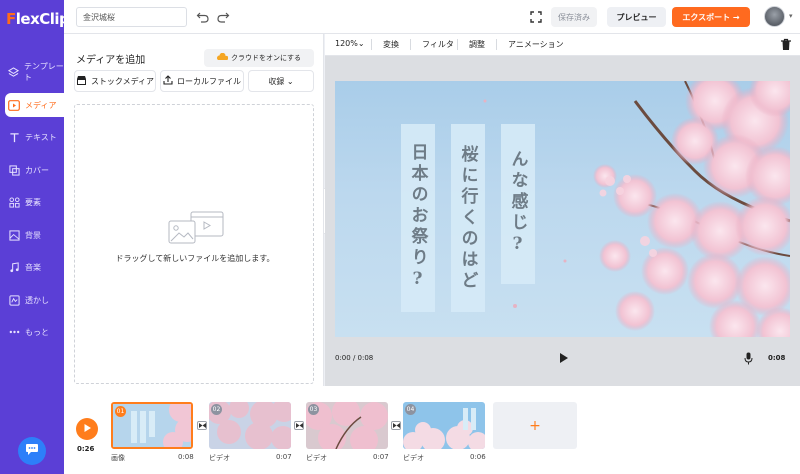  Describe the element at coordinates (478, 457) in the screenshot. I see `clip-duration: 0:06` at that location.